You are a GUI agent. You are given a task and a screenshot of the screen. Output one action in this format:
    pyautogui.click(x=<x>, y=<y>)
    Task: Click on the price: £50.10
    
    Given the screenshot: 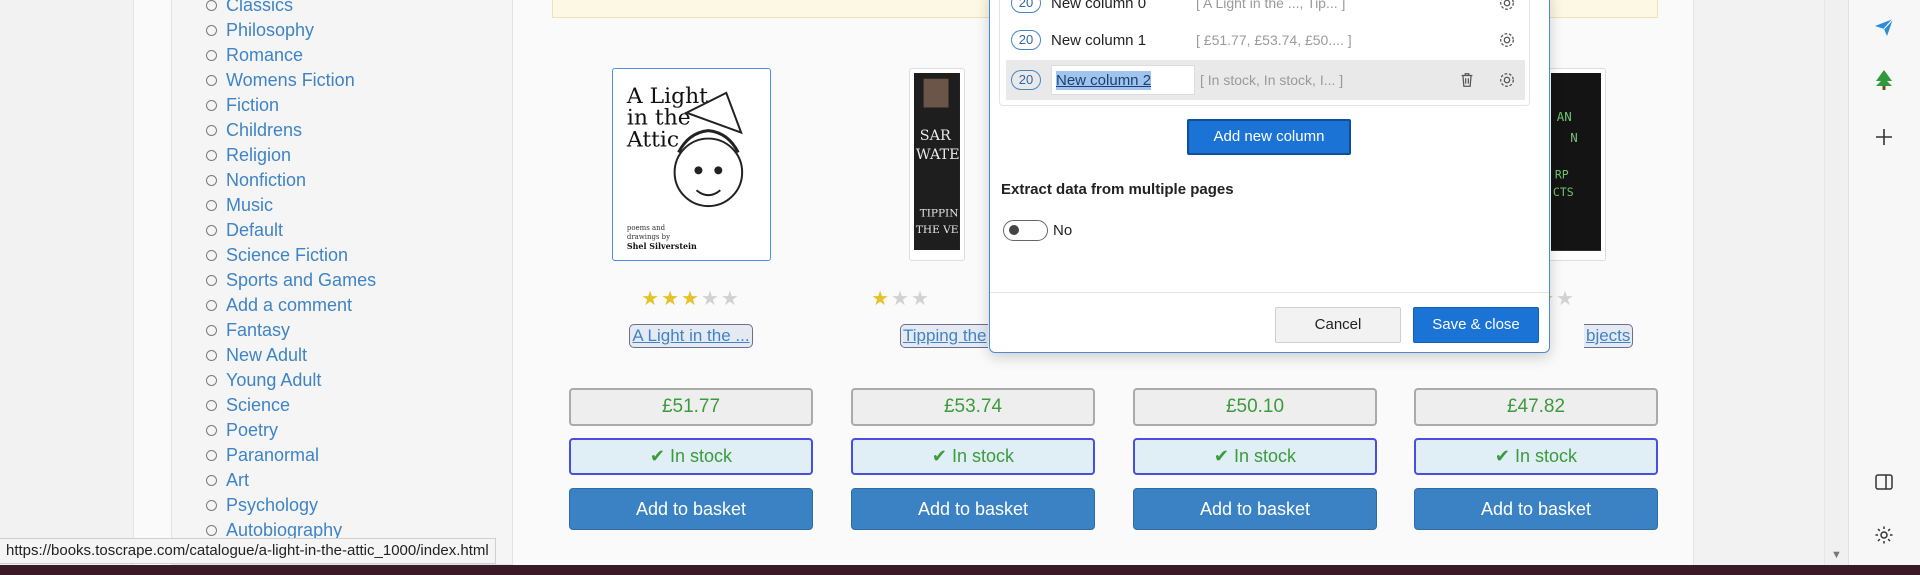 What is the action you would take?
    pyautogui.click(x=1255, y=407)
    